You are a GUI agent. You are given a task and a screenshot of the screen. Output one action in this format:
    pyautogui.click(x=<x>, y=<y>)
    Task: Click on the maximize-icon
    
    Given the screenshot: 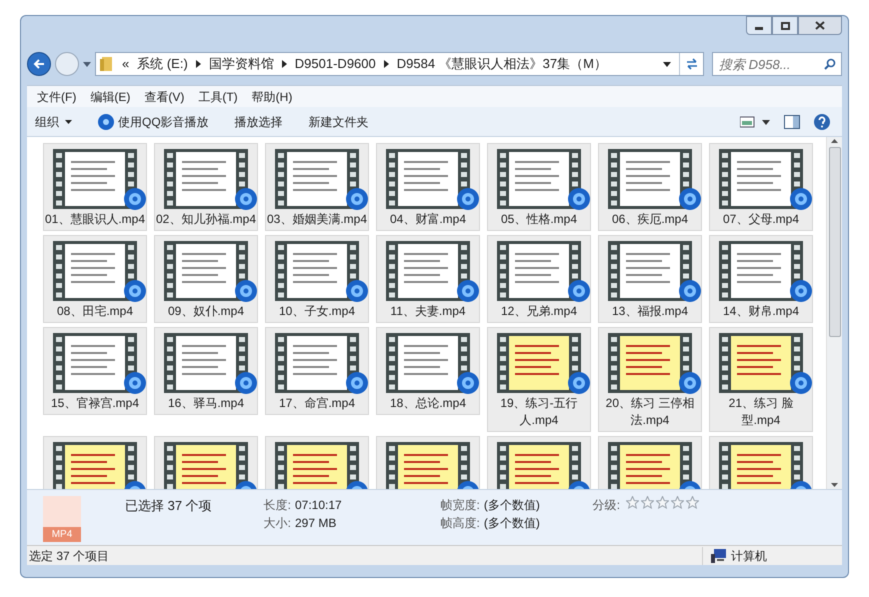 What is the action you would take?
    pyautogui.click(x=785, y=26)
    